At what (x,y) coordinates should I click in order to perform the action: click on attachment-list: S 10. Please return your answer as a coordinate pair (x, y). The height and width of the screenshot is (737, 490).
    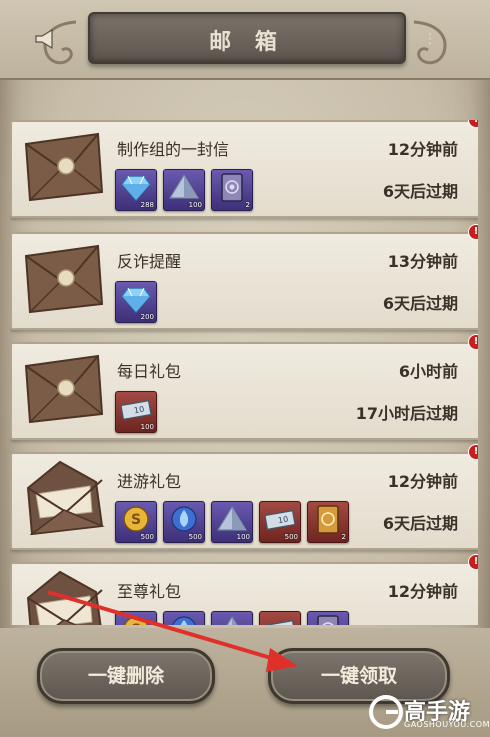
    Looking at the image, I should click on (232, 618).